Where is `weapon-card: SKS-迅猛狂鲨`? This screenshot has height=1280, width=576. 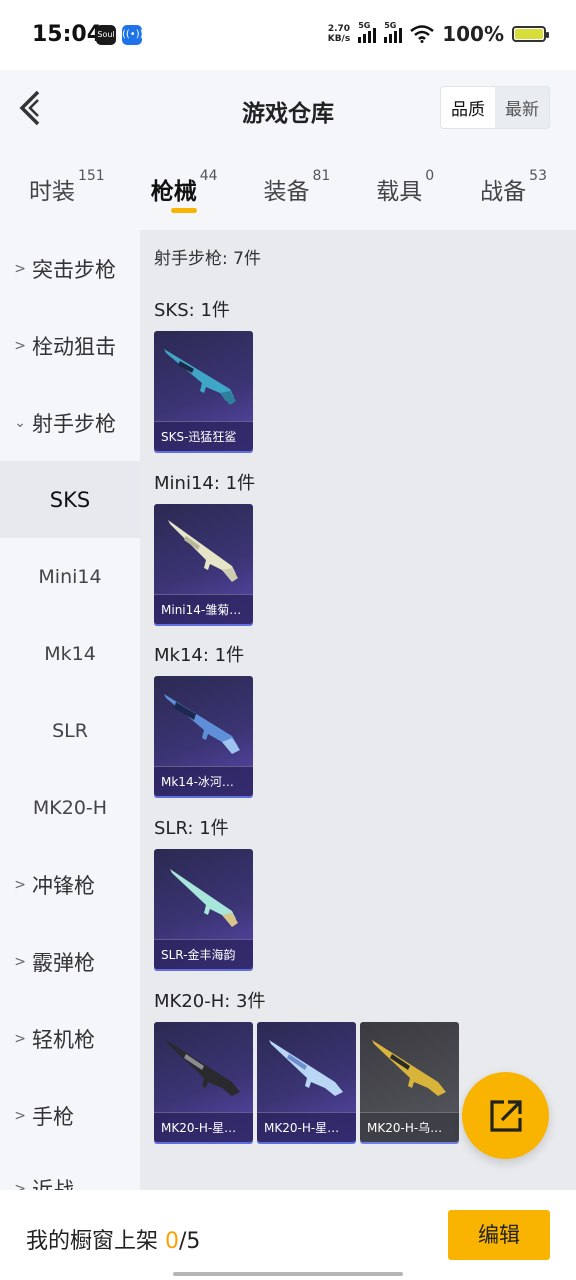
weapon-card: SKS-迅猛狂鲨 is located at coordinates (203, 391).